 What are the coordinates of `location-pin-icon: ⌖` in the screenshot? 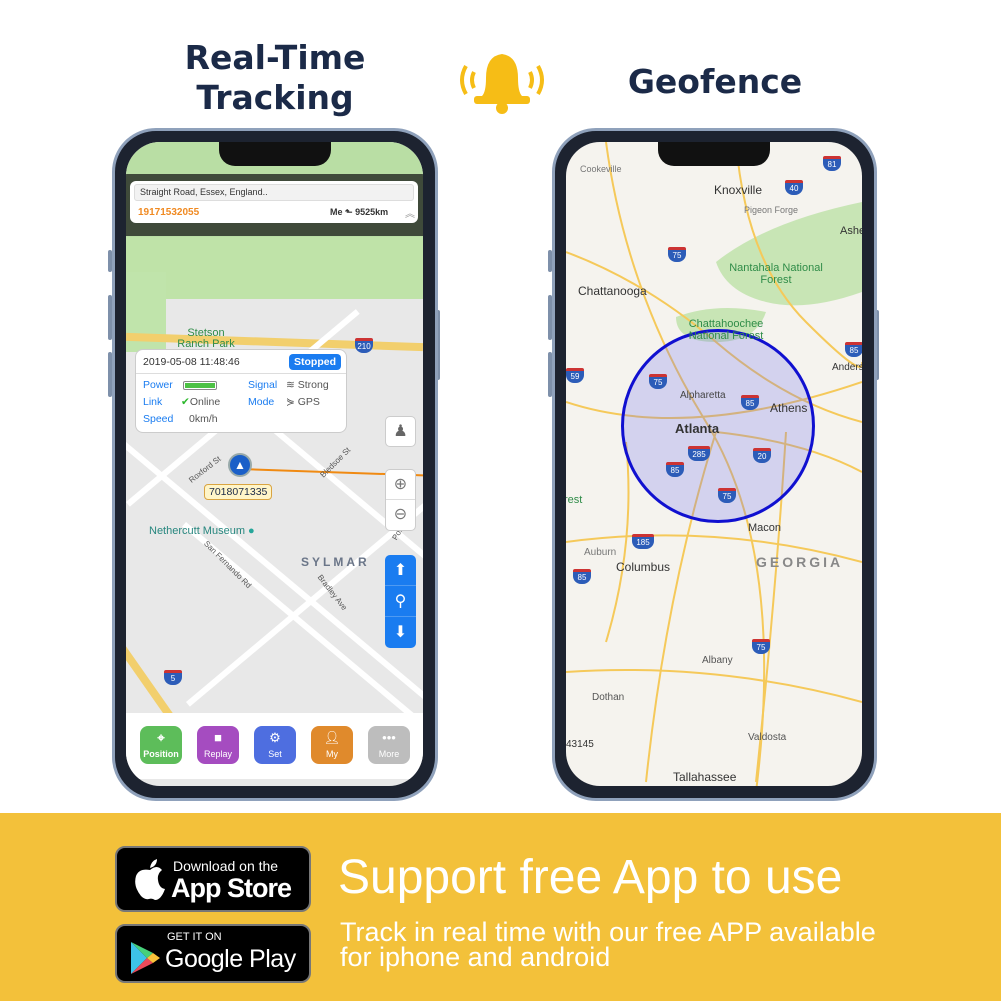 It's located at (161, 737).